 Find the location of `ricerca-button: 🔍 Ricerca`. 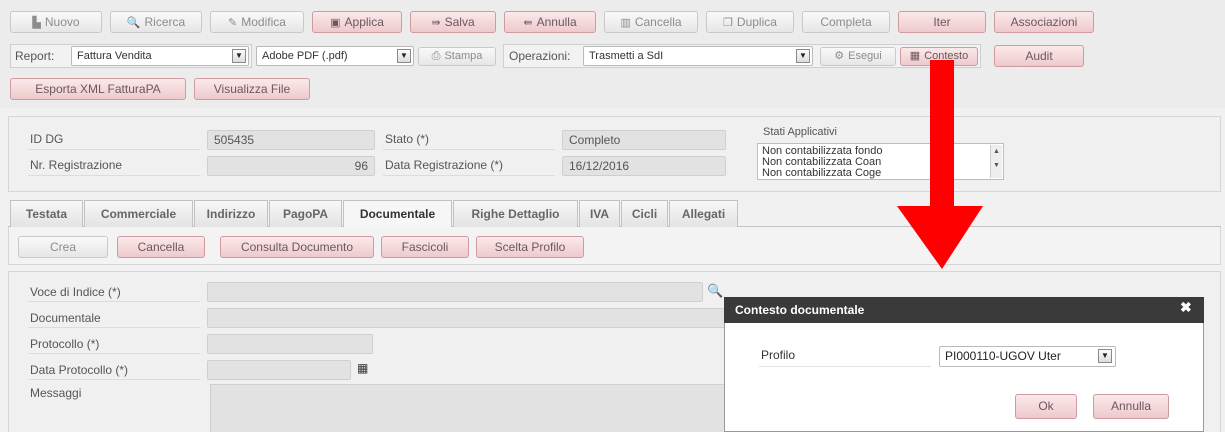

ricerca-button: 🔍 Ricerca is located at coordinates (156, 22).